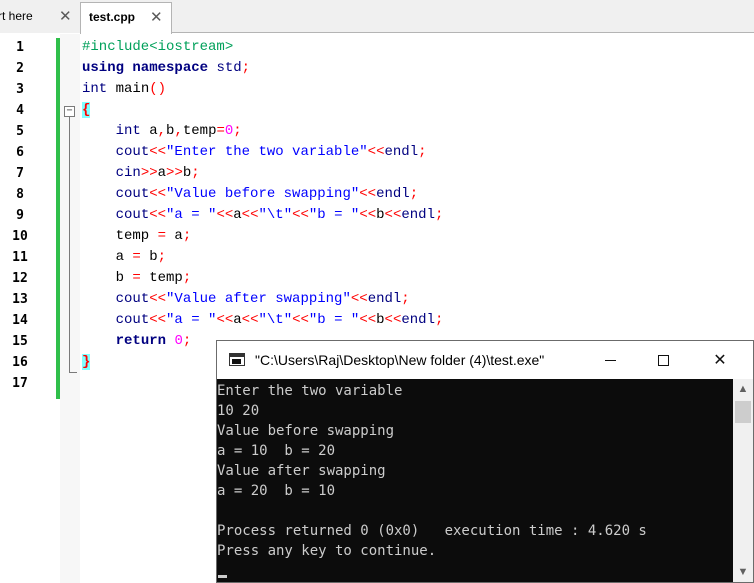  I want to click on console-line: Enter the two variable, so click(310, 391).